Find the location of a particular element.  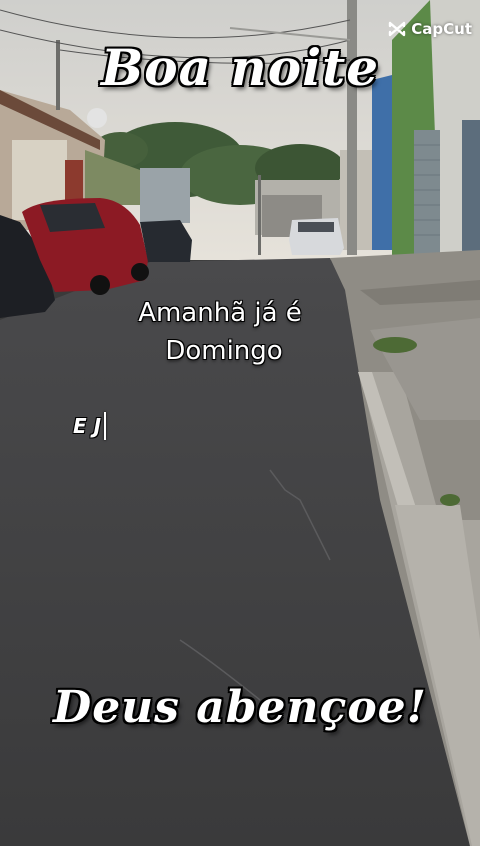

typing-text-block: E J is located at coordinates (90, 426).